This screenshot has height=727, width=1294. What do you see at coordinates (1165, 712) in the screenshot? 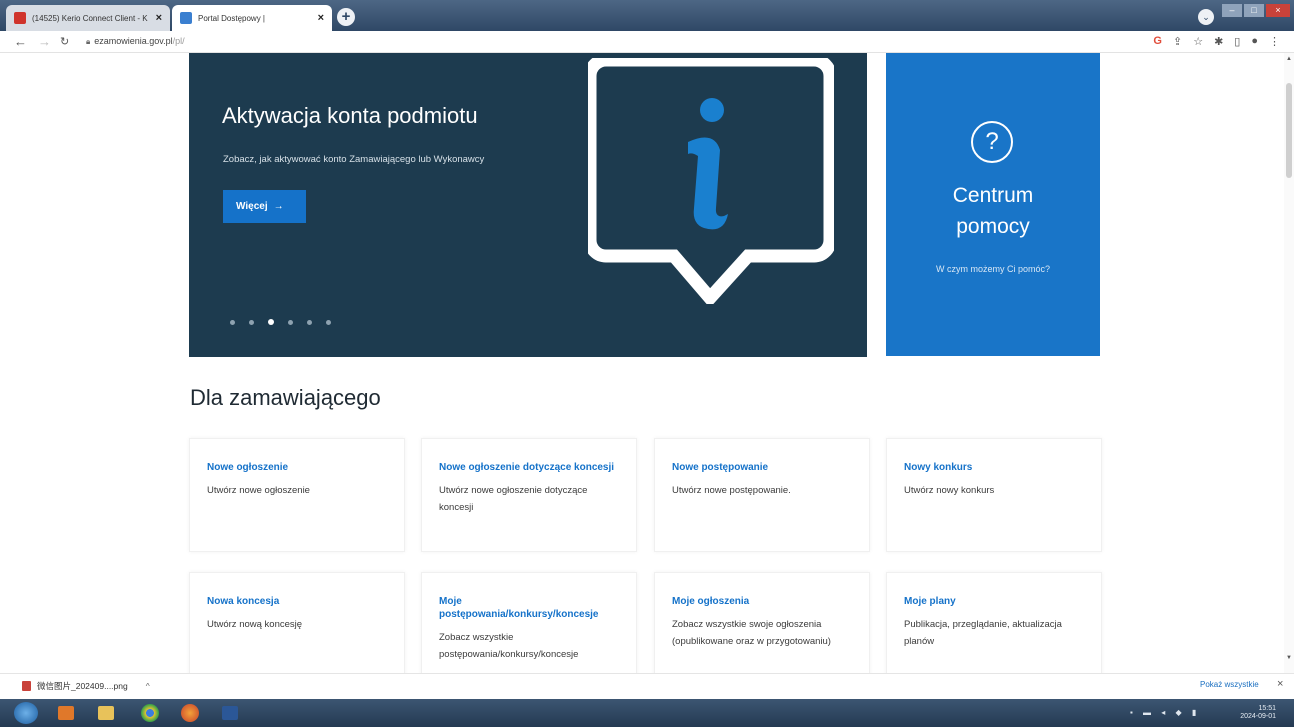
I see `system-tray-icons: ▪ ▬ ◂ ◆ ▮` at bounding box center [1165, 712].